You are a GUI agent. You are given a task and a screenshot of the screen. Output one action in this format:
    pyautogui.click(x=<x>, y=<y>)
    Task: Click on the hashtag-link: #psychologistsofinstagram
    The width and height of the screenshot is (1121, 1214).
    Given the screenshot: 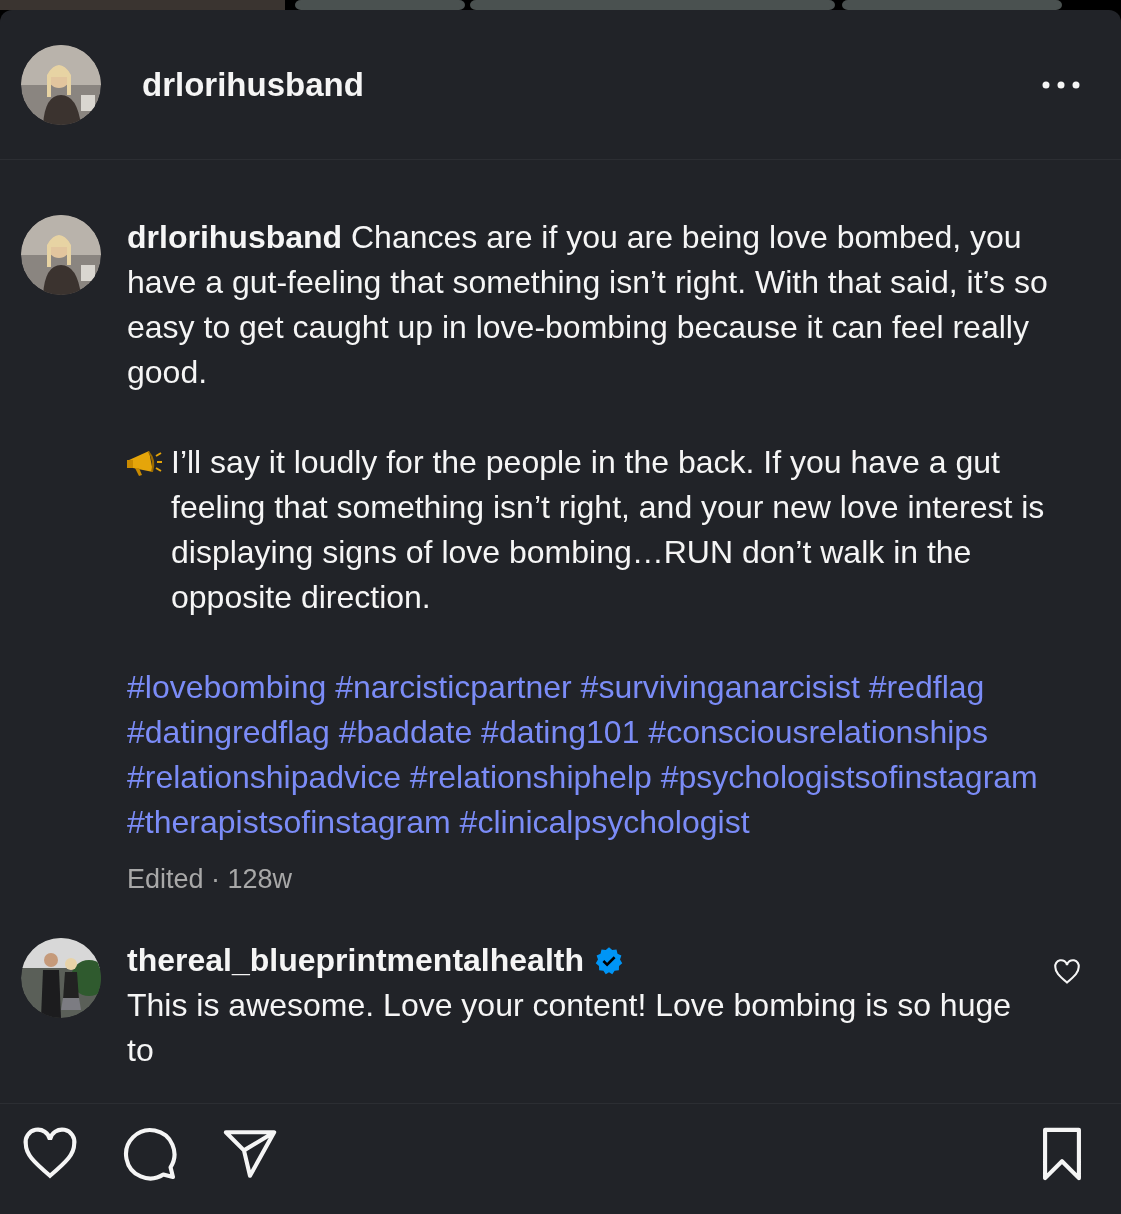 What is the action you would take?
    pyautogui.click(x=849, y=777)
    